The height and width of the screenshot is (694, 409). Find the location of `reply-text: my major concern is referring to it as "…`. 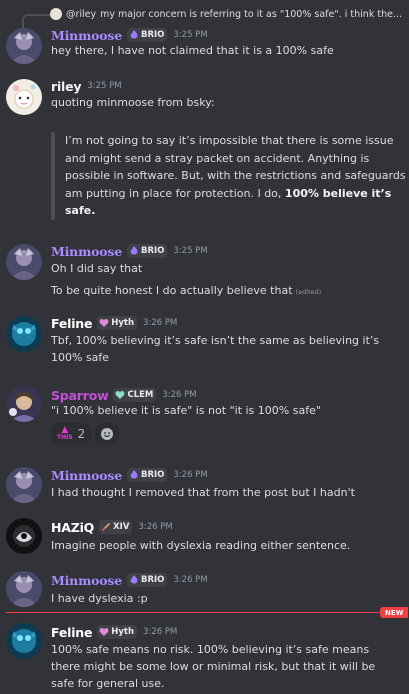

reply-text: my major concern is referring to it as "… is located at coordinates (251, 14).